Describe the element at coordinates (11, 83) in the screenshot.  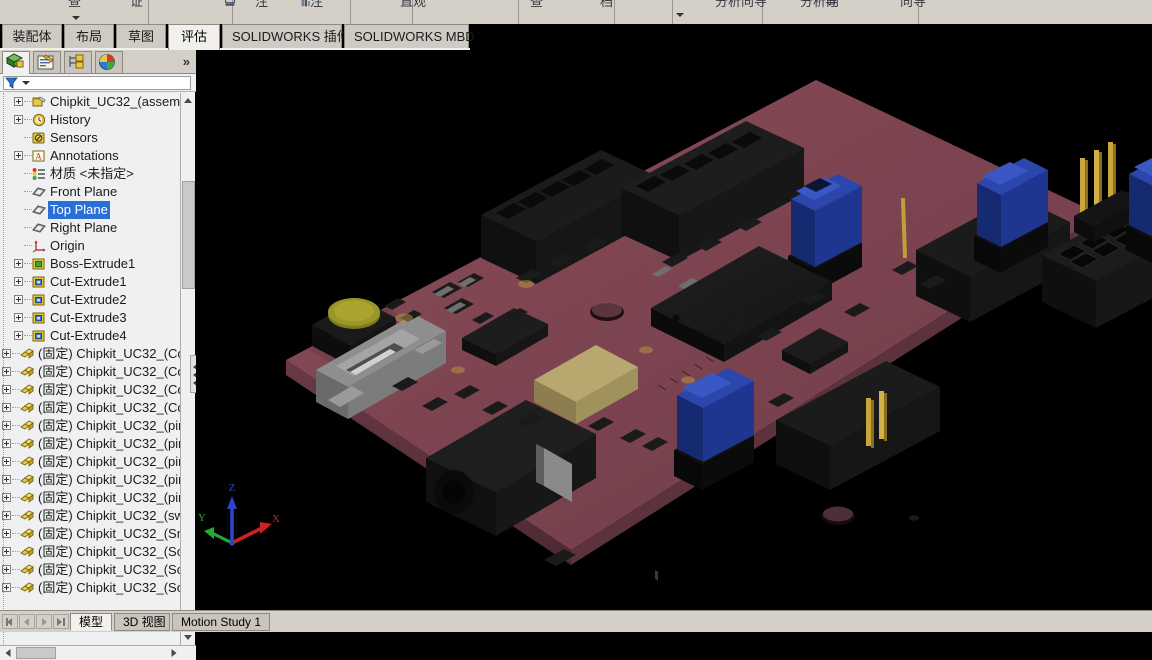
I see `funnel-filter-icon` at that location.